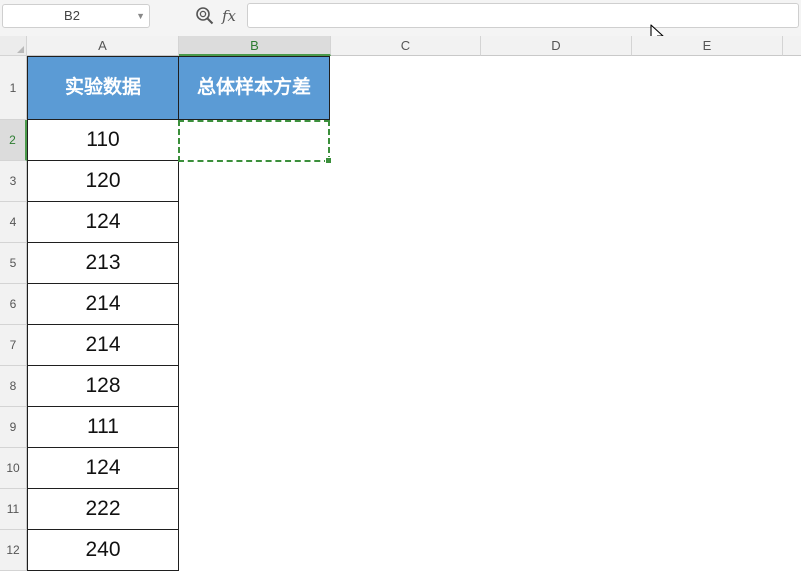 The image size is (801, 571). Describe the element at coordinates (13, 345) in the screenshot. I see `row-header-7: 7` at that location.